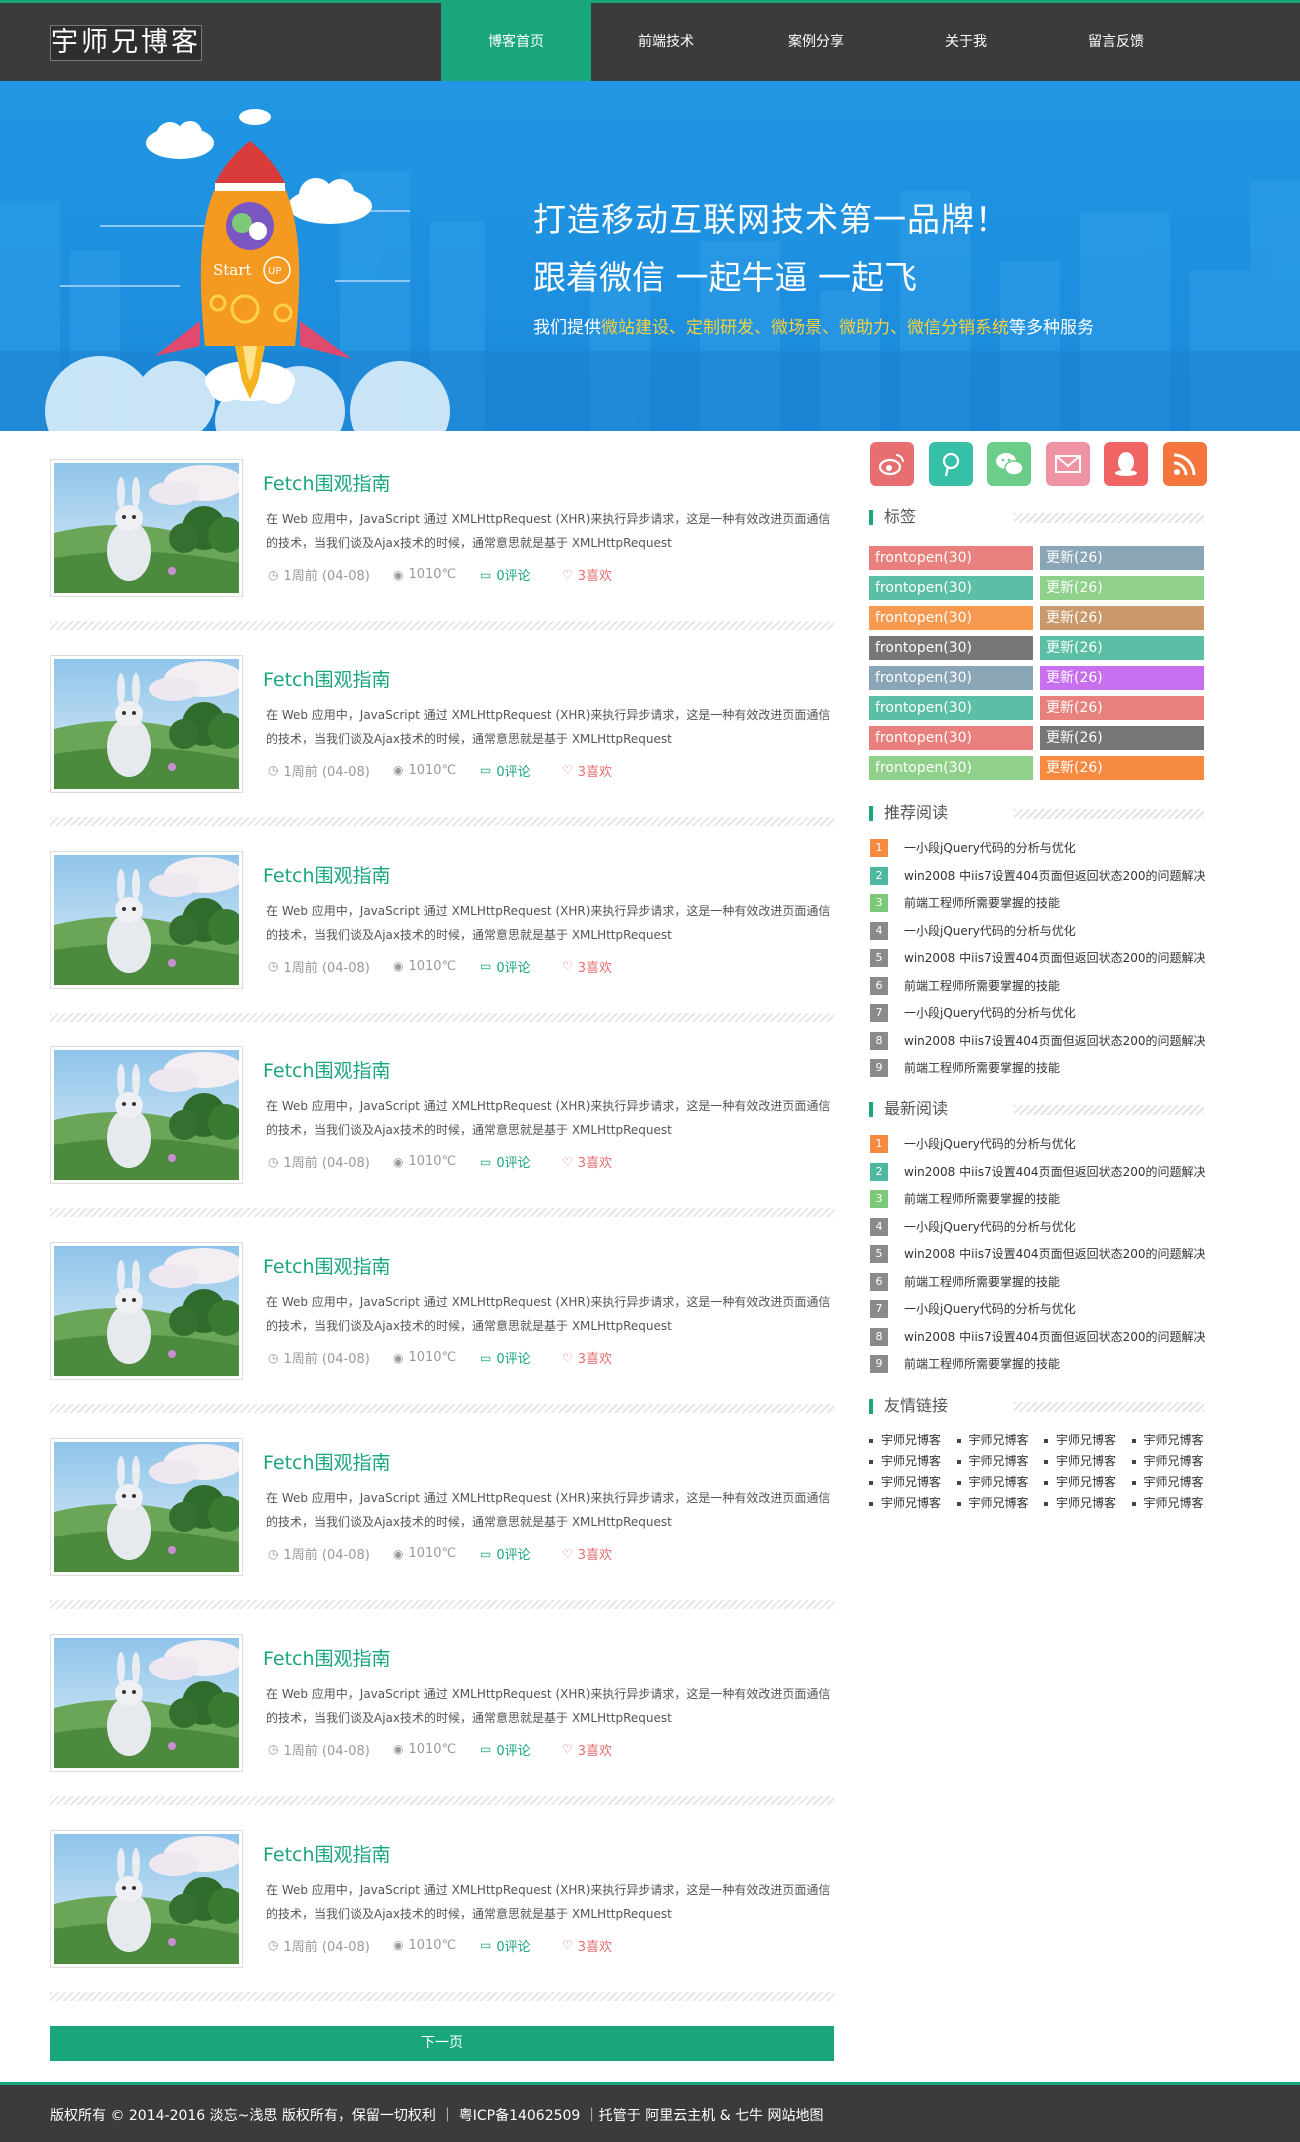 The height and width of the screenshot is (2142, 1300). I want to click on next-page-button: 下一页, so click(442, 2043).